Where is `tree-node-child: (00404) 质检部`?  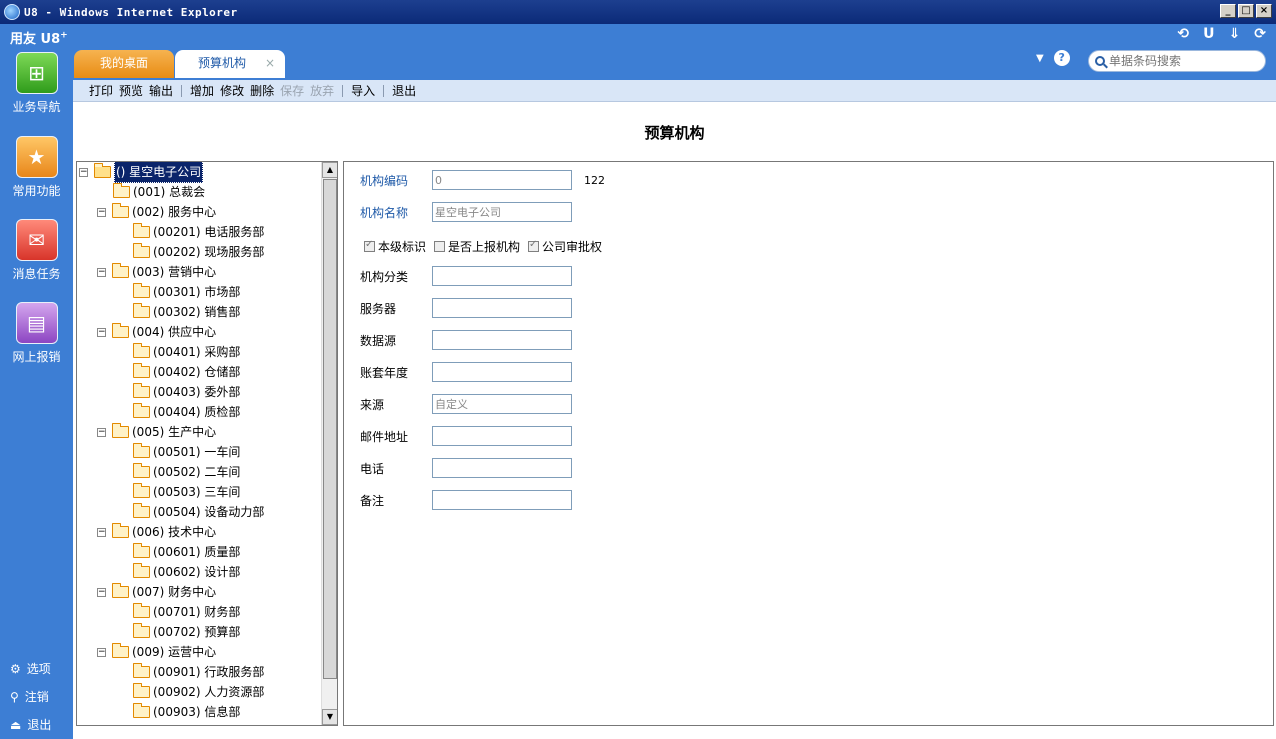 tree-node-child: (00404) 质检部 is located at coordinates (186, 412).